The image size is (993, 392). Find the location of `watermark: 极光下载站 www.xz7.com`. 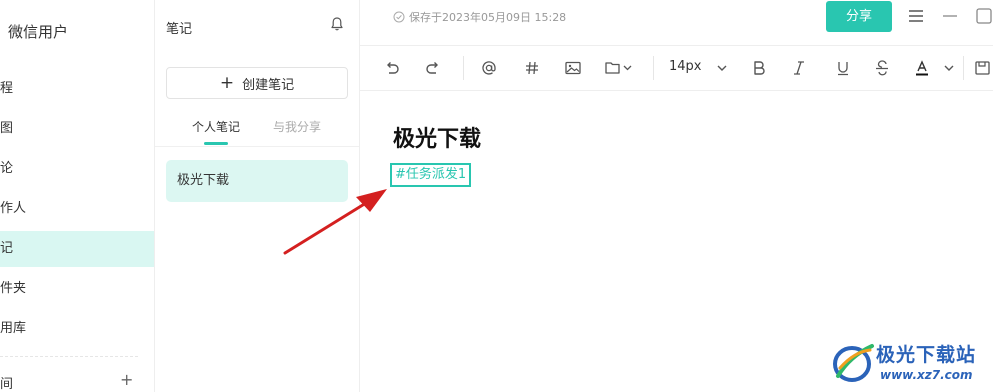

watermark: 极光下载站 www.xz7.com is located at coordinates (910, 363).